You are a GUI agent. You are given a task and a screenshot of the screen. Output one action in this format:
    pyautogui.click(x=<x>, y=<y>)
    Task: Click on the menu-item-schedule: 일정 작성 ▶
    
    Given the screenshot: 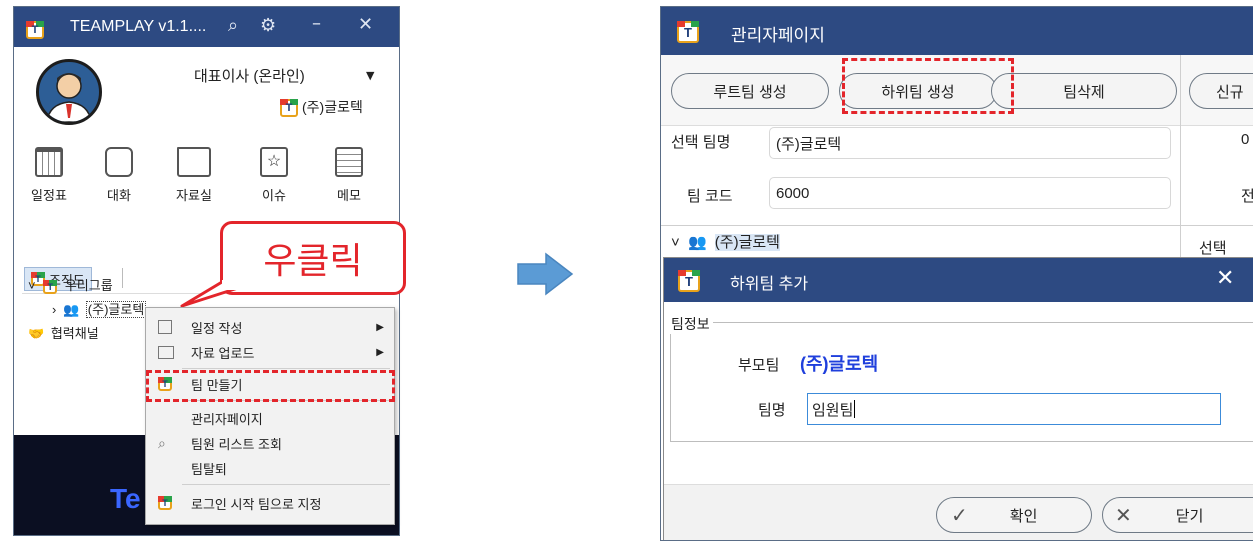 What is the action you would take?
    pyautogui.click(x=270, y=327)
    